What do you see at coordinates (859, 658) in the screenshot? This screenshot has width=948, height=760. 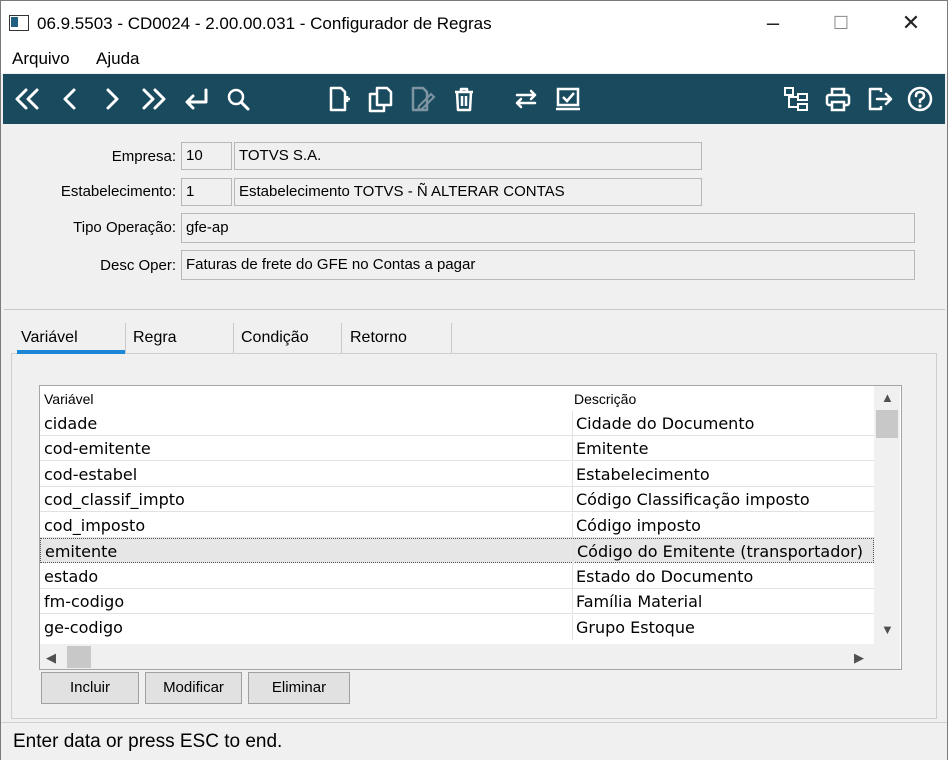 I see `scroll-right-icon: ▶` at bounding box center [859, 658].